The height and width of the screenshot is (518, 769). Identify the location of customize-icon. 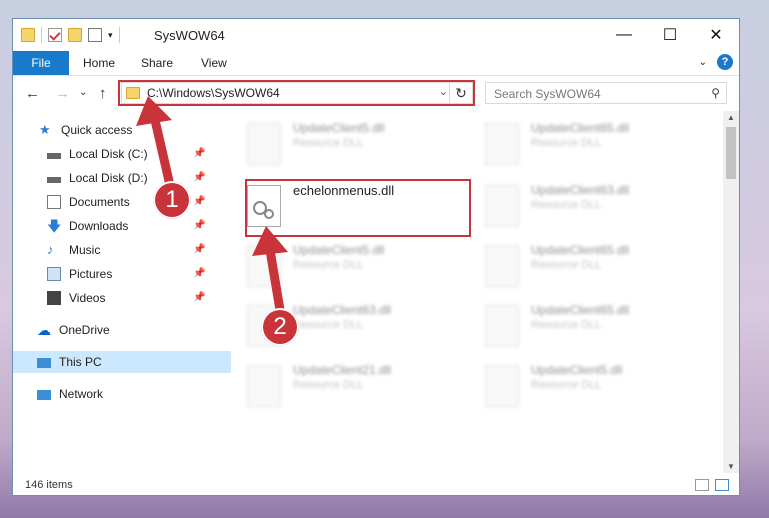
(95, 35).